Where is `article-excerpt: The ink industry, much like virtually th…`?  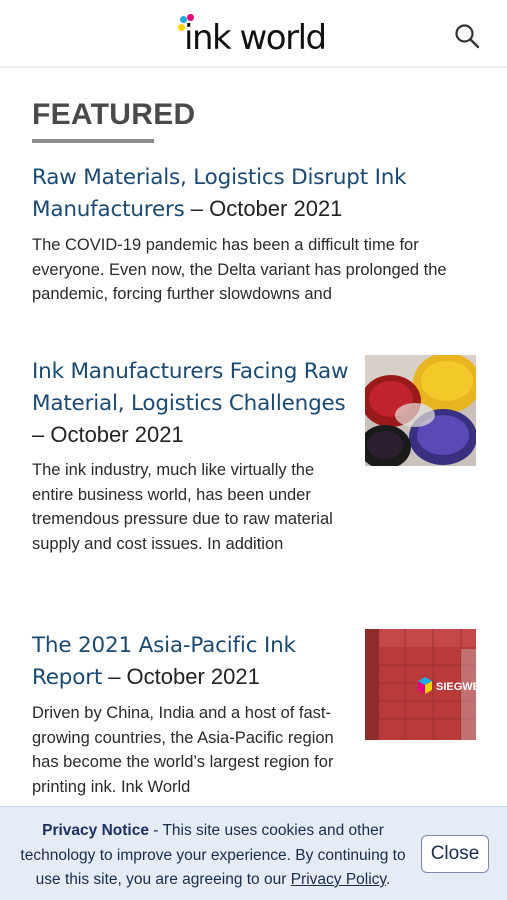
article-excerpt: The ink industry, much like virtually th… is located at coordinates (182, 507).